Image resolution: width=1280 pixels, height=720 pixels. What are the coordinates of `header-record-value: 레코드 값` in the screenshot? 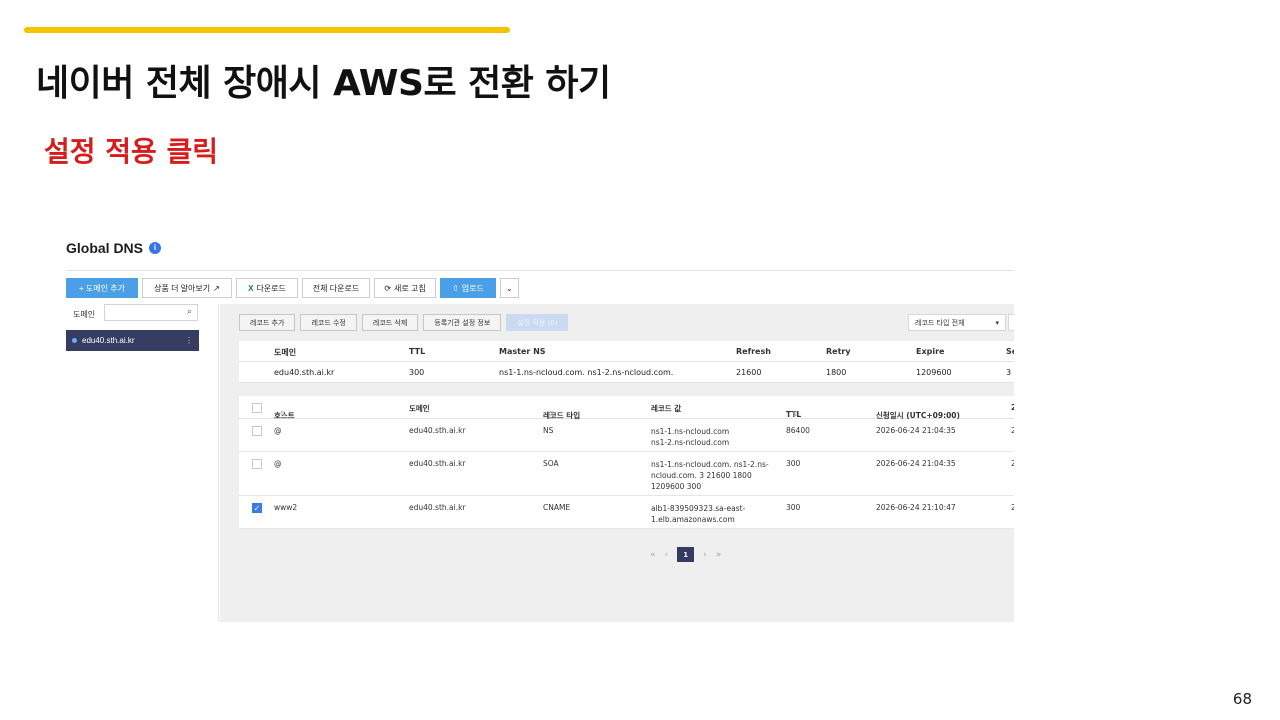 It's located at (666, 408).